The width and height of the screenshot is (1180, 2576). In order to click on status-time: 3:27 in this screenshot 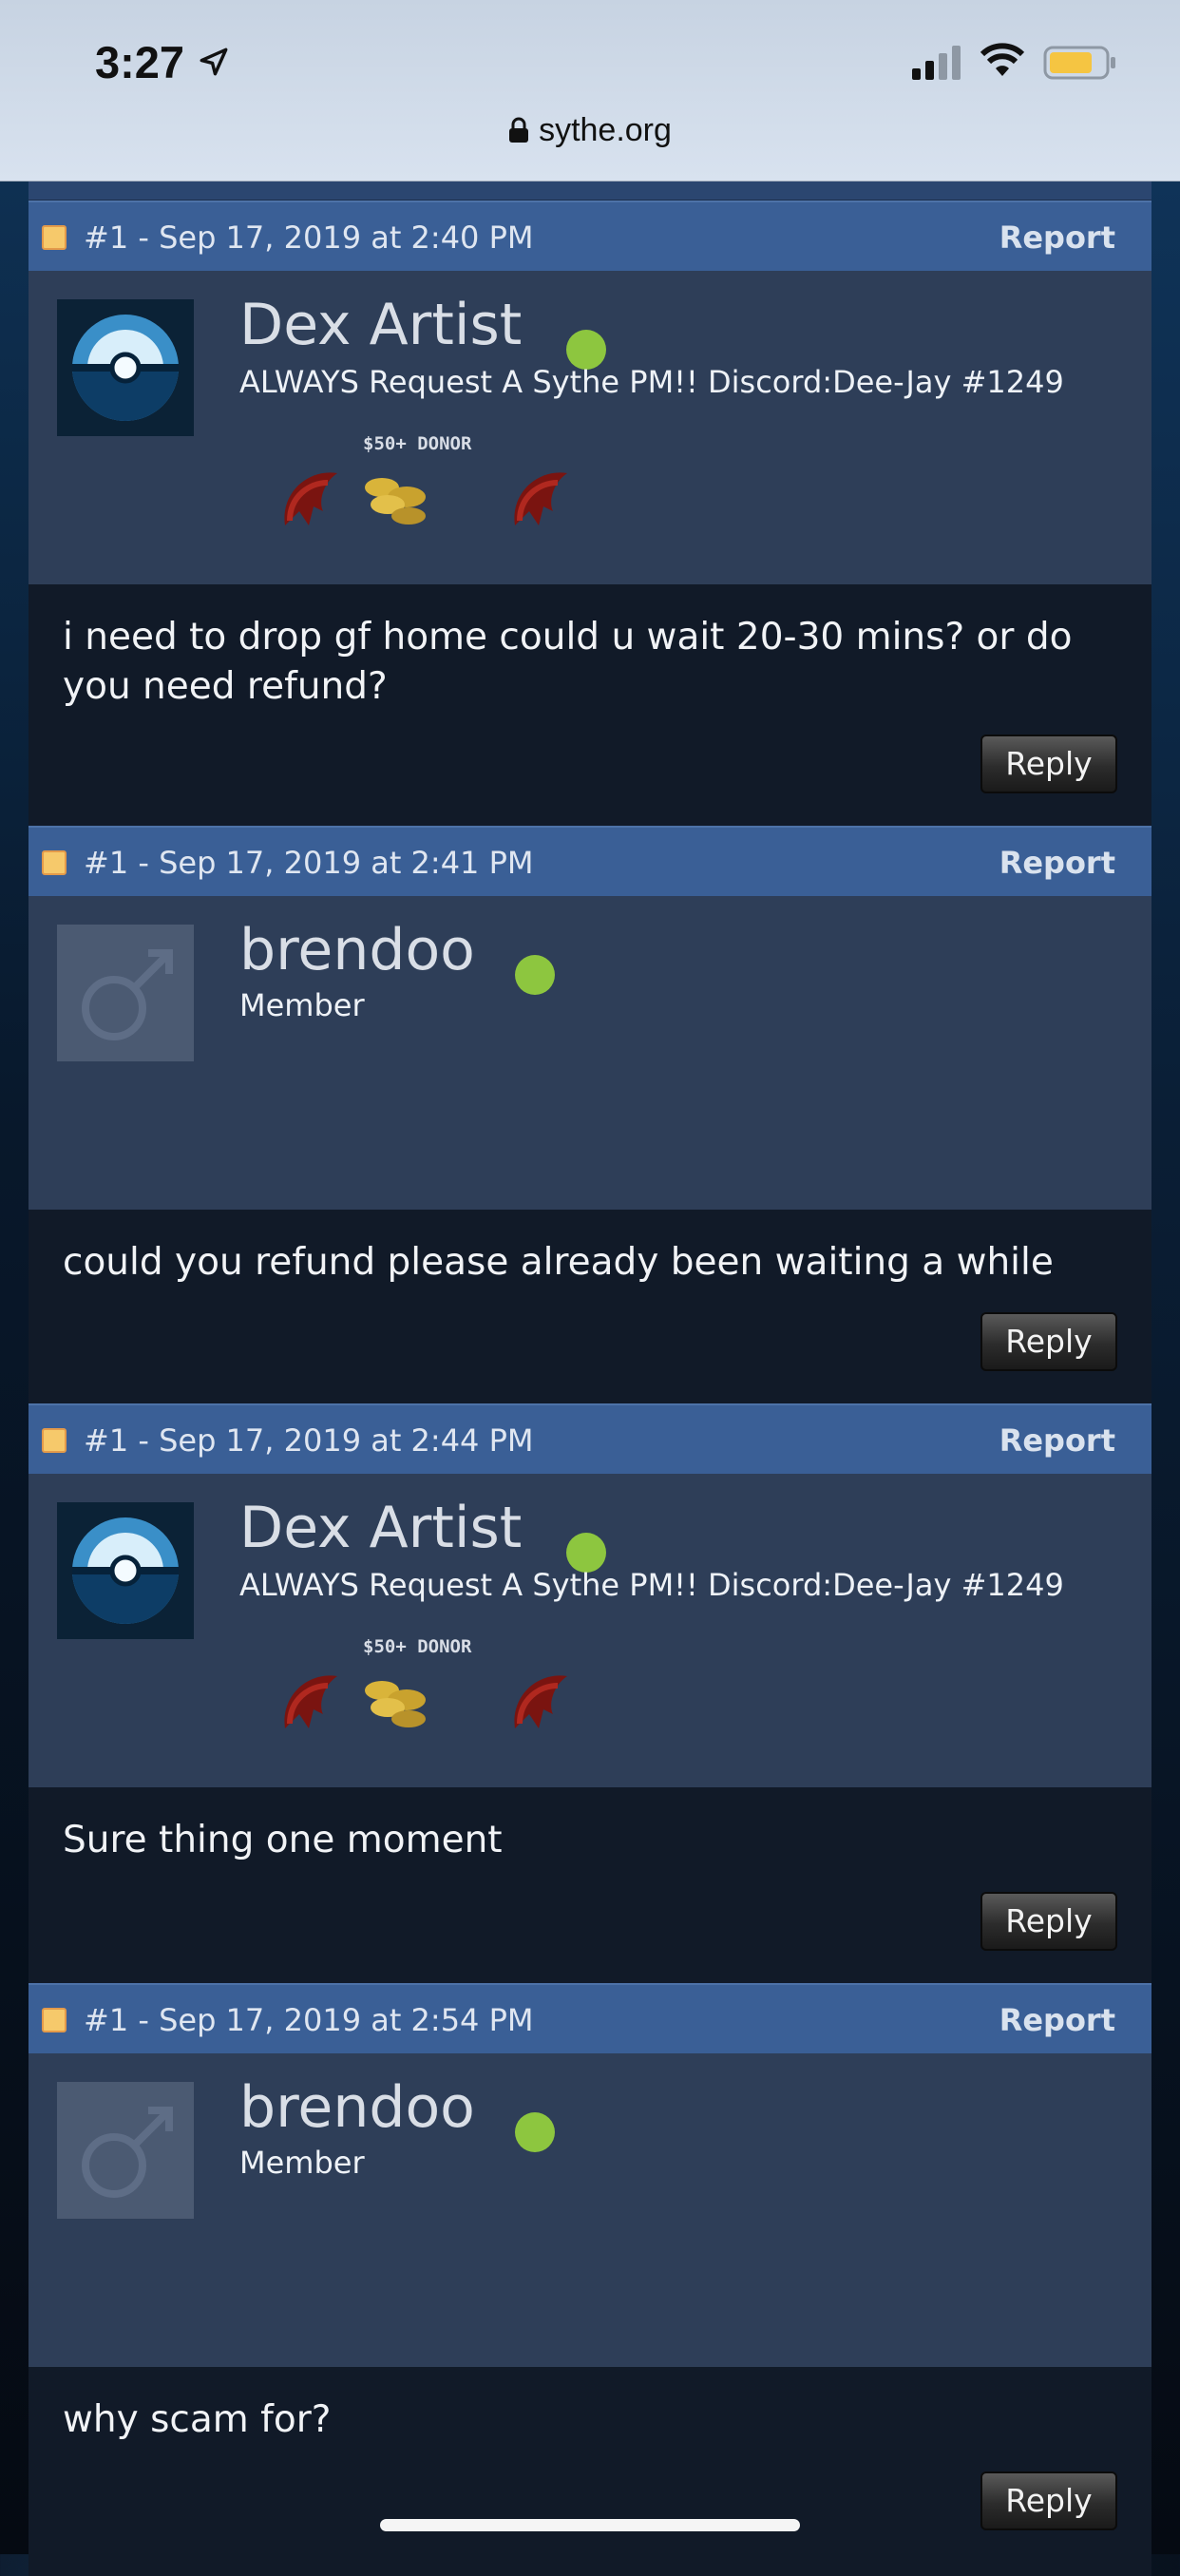, I will do `click(140, 62)`.